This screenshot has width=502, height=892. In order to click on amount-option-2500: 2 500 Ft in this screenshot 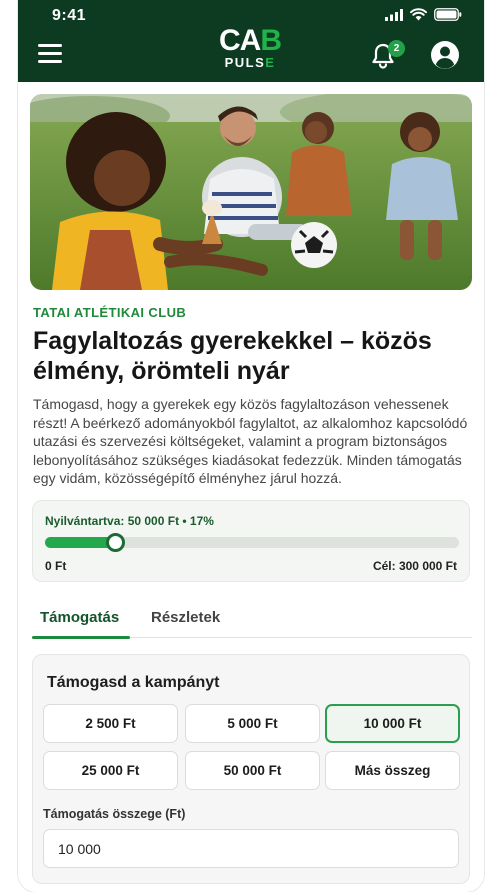, I will do `click(110, 723)`.